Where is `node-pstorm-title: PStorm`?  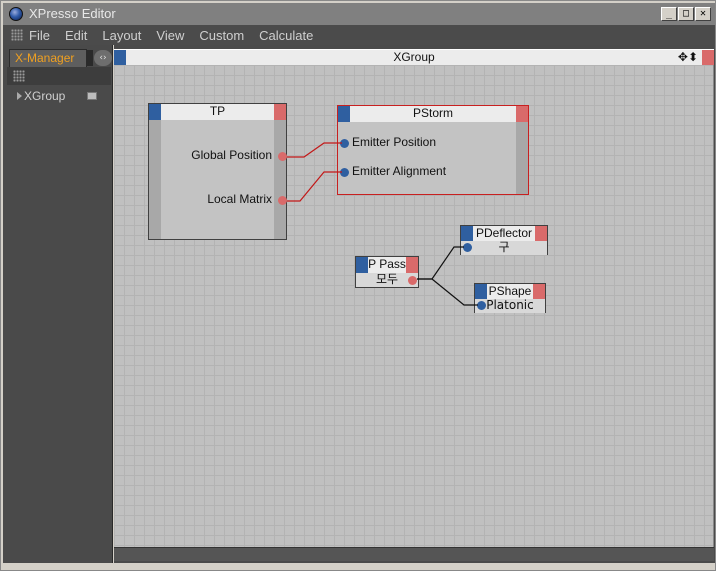 node-pstorm-title: PStorm is located at coordinates (432, 113).